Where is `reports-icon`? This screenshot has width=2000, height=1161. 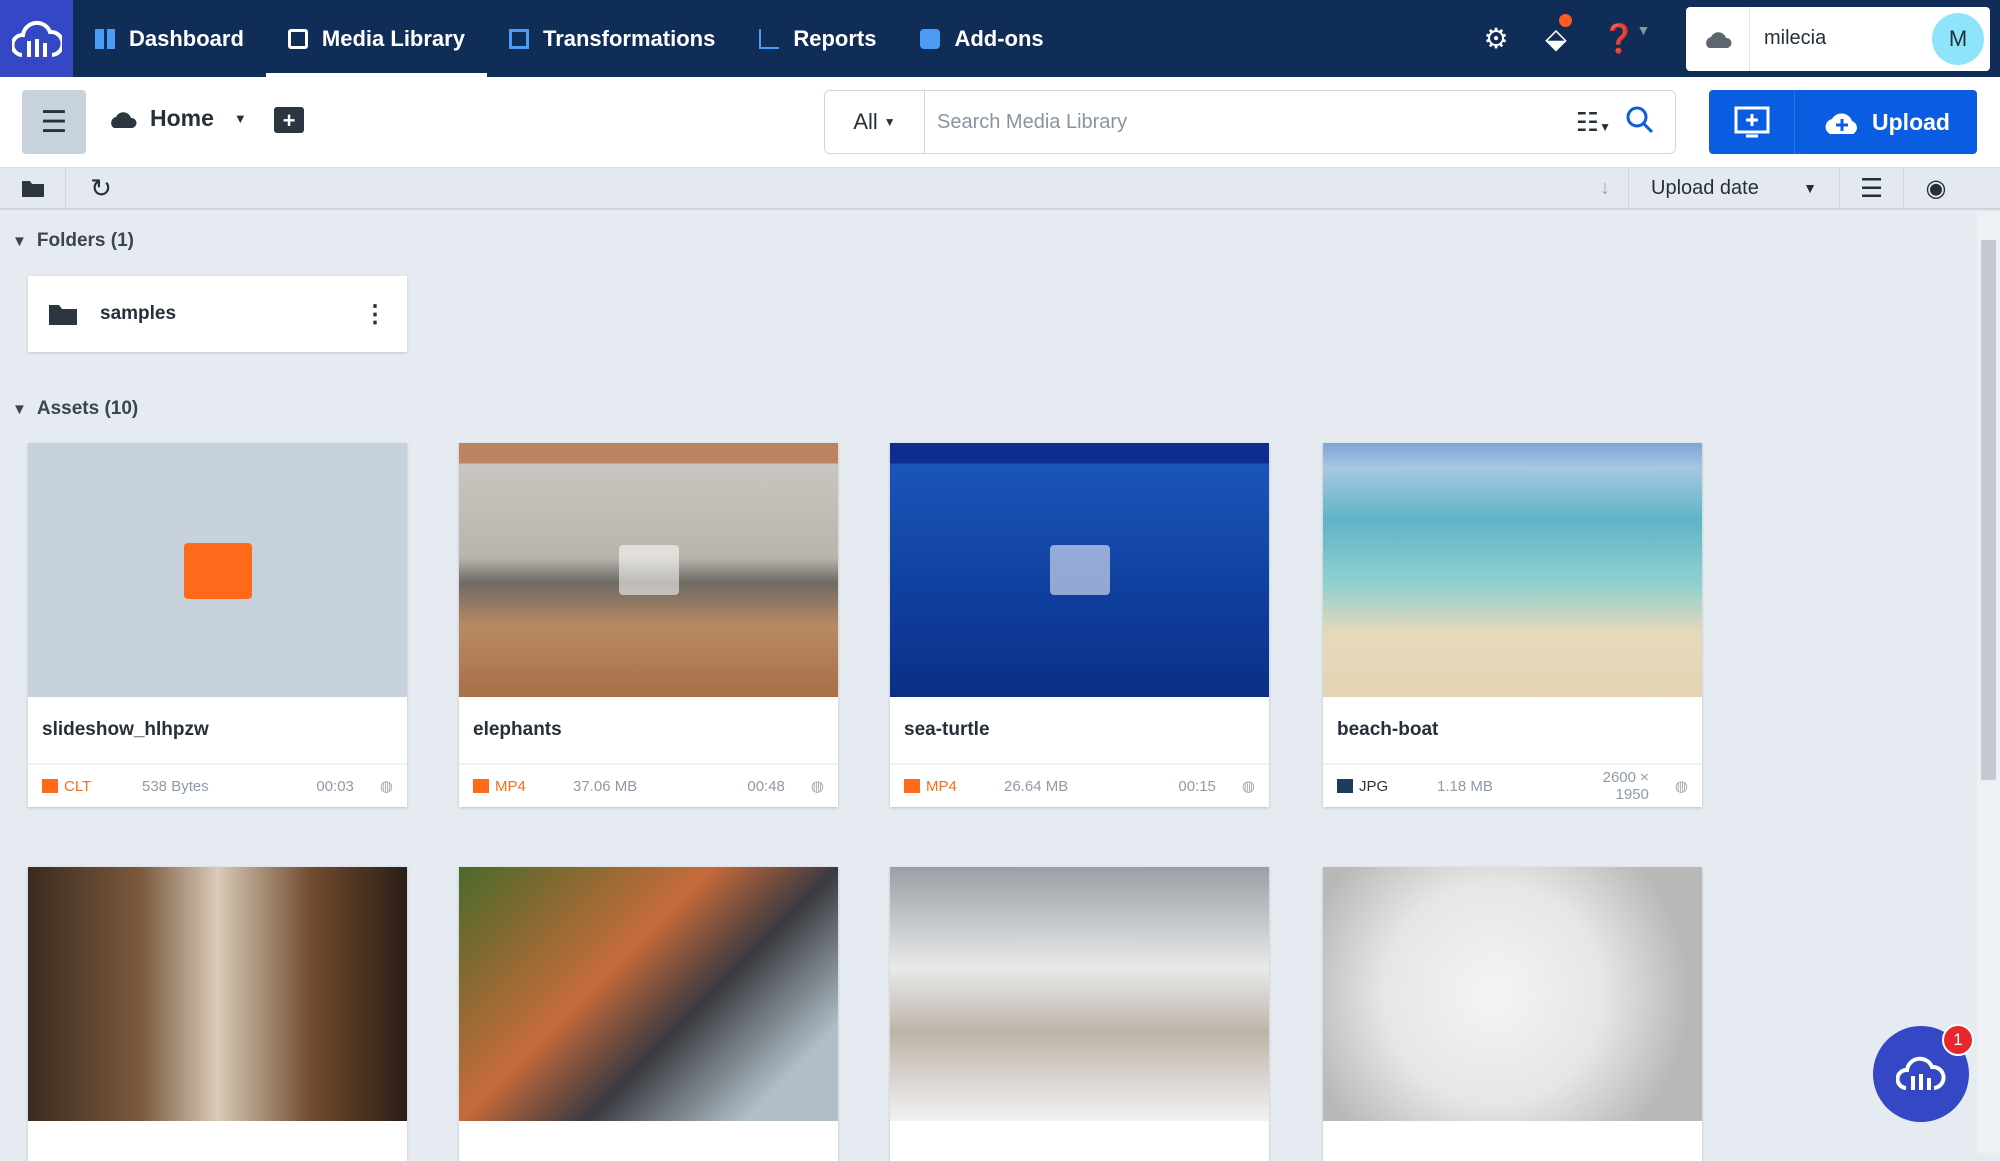
reports-icon is located at coordinates (769, 38).